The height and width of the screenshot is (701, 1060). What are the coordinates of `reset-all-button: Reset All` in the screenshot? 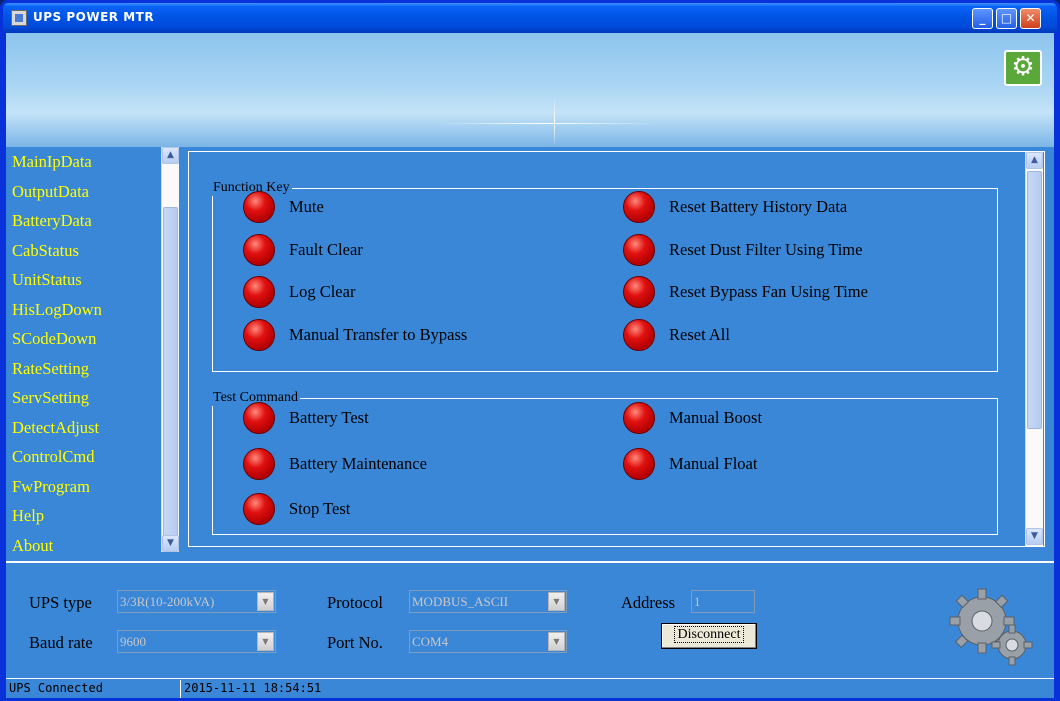 It's located at (676, 335).